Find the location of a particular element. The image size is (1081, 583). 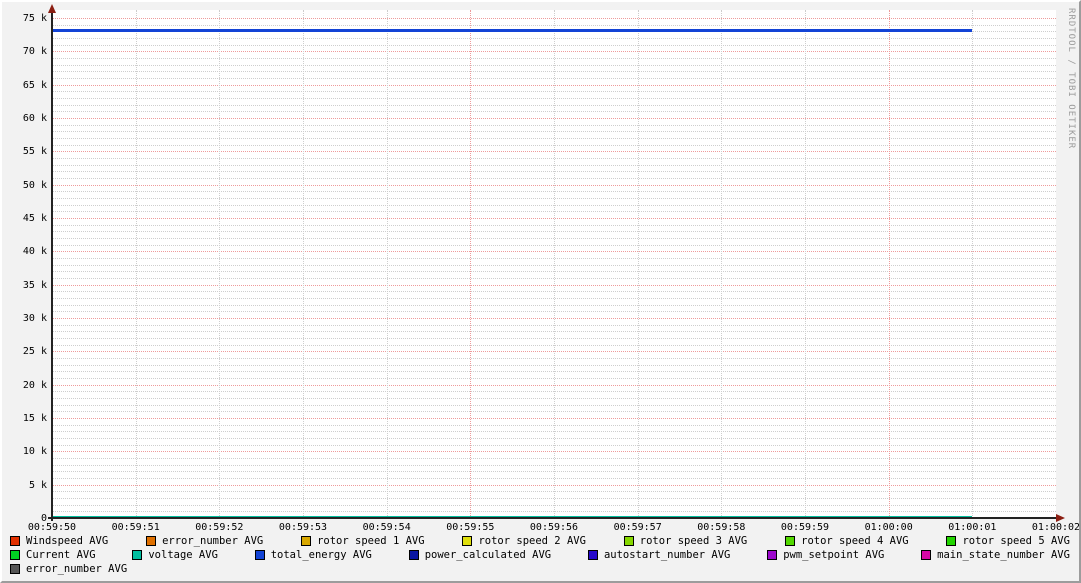

y-axis is located at coordinates (52, 266).